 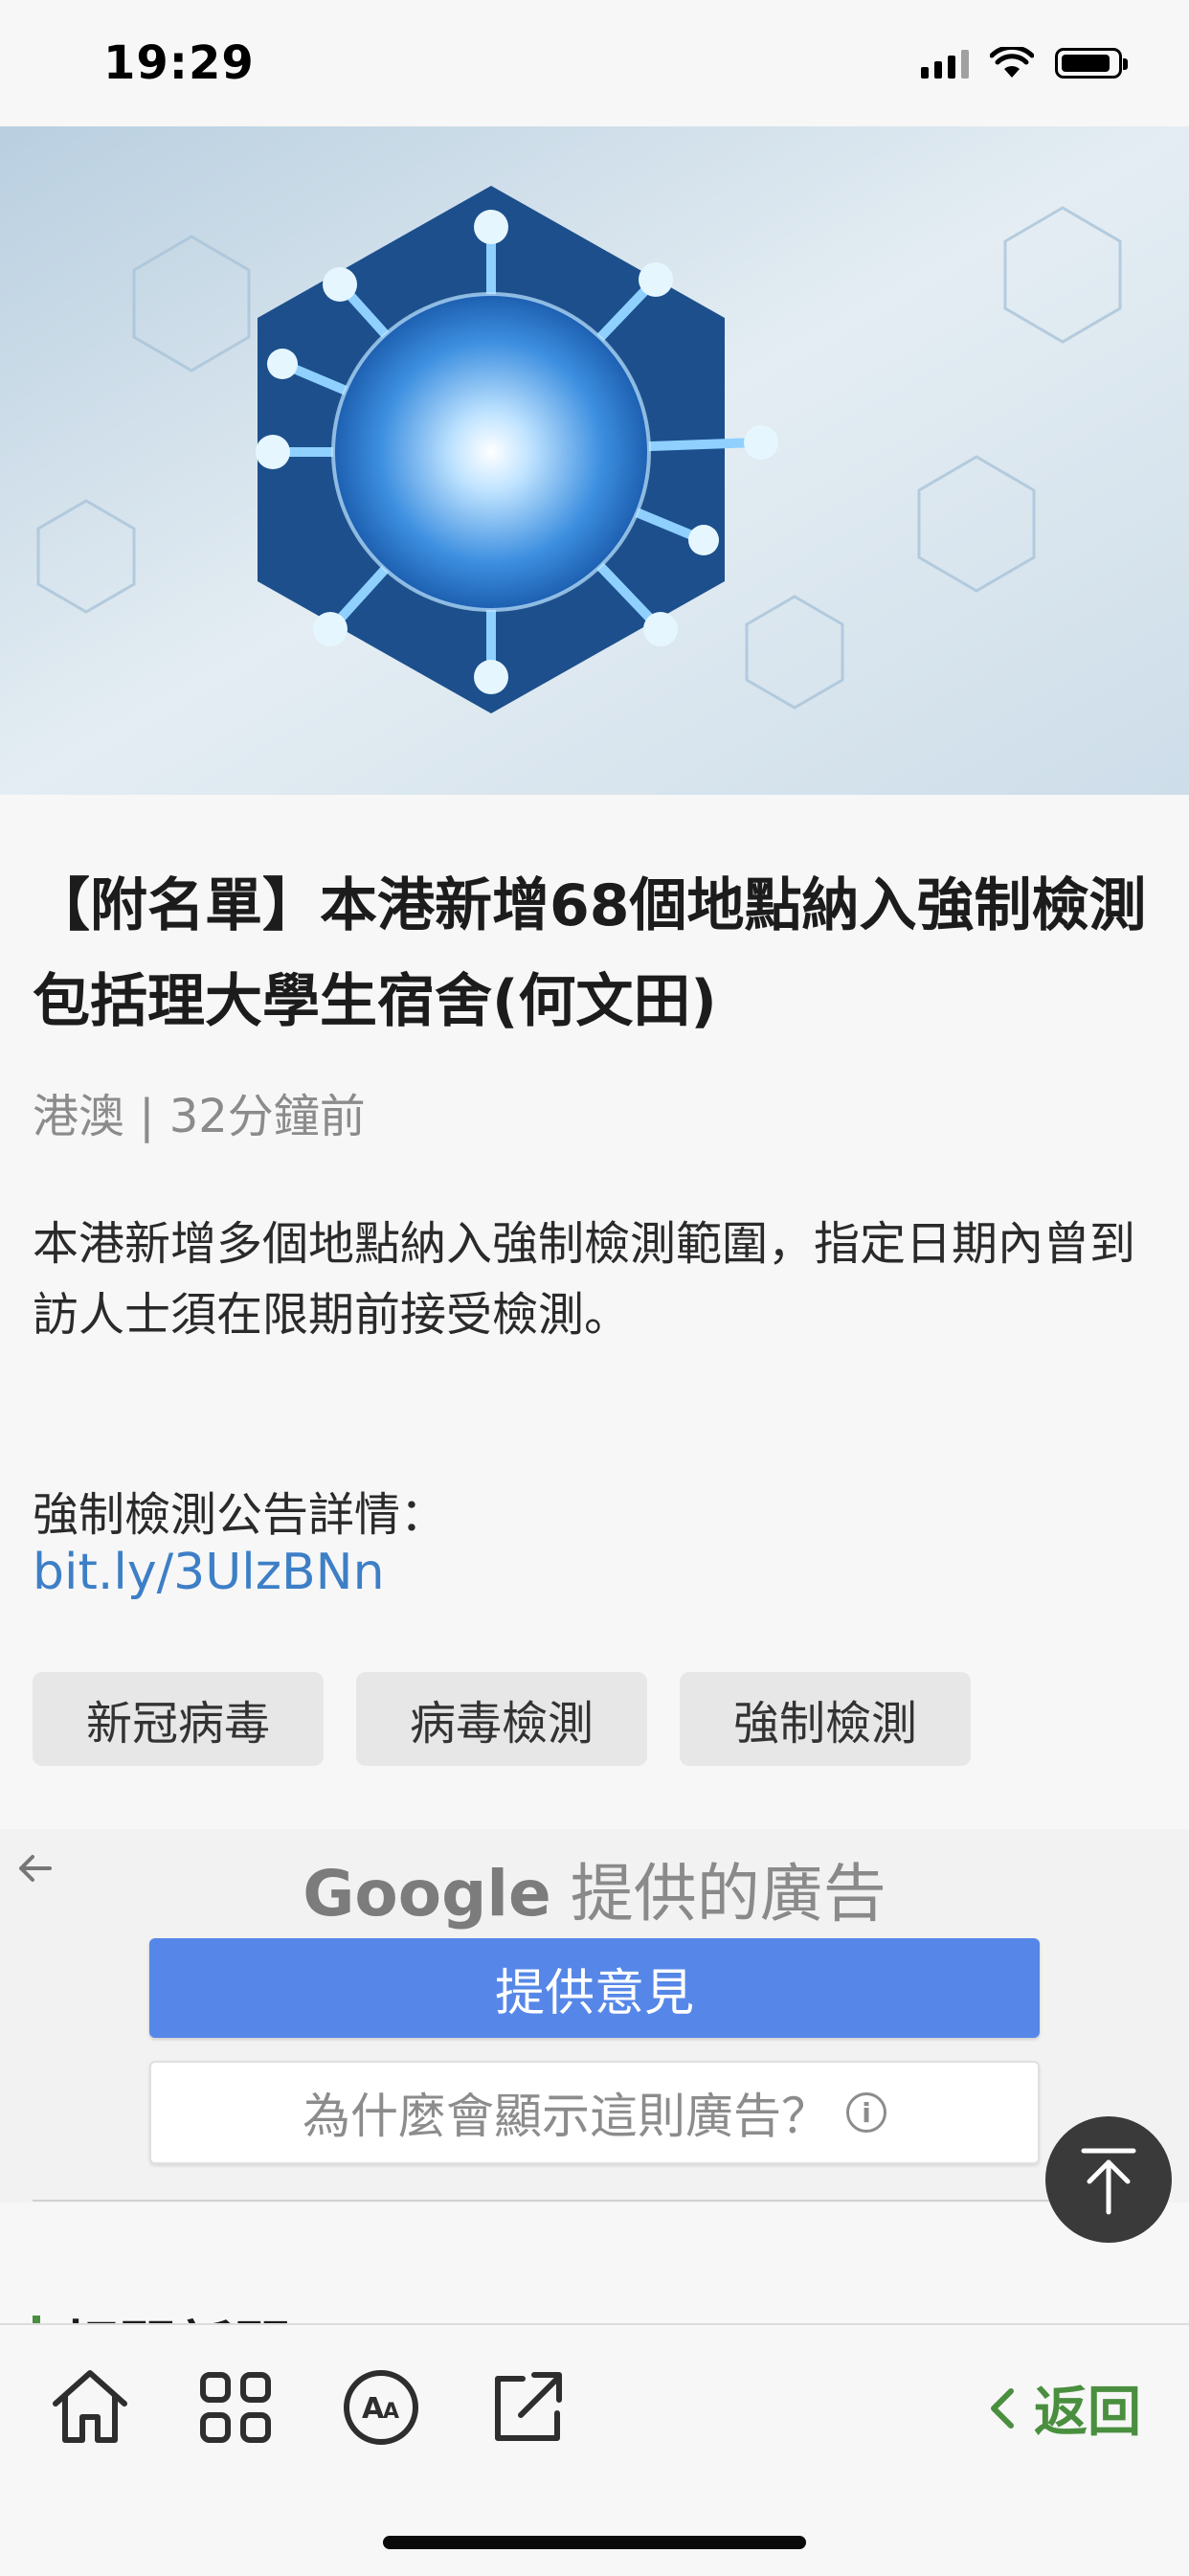 I want to click on share-icon, so click(x=526, y=2407).